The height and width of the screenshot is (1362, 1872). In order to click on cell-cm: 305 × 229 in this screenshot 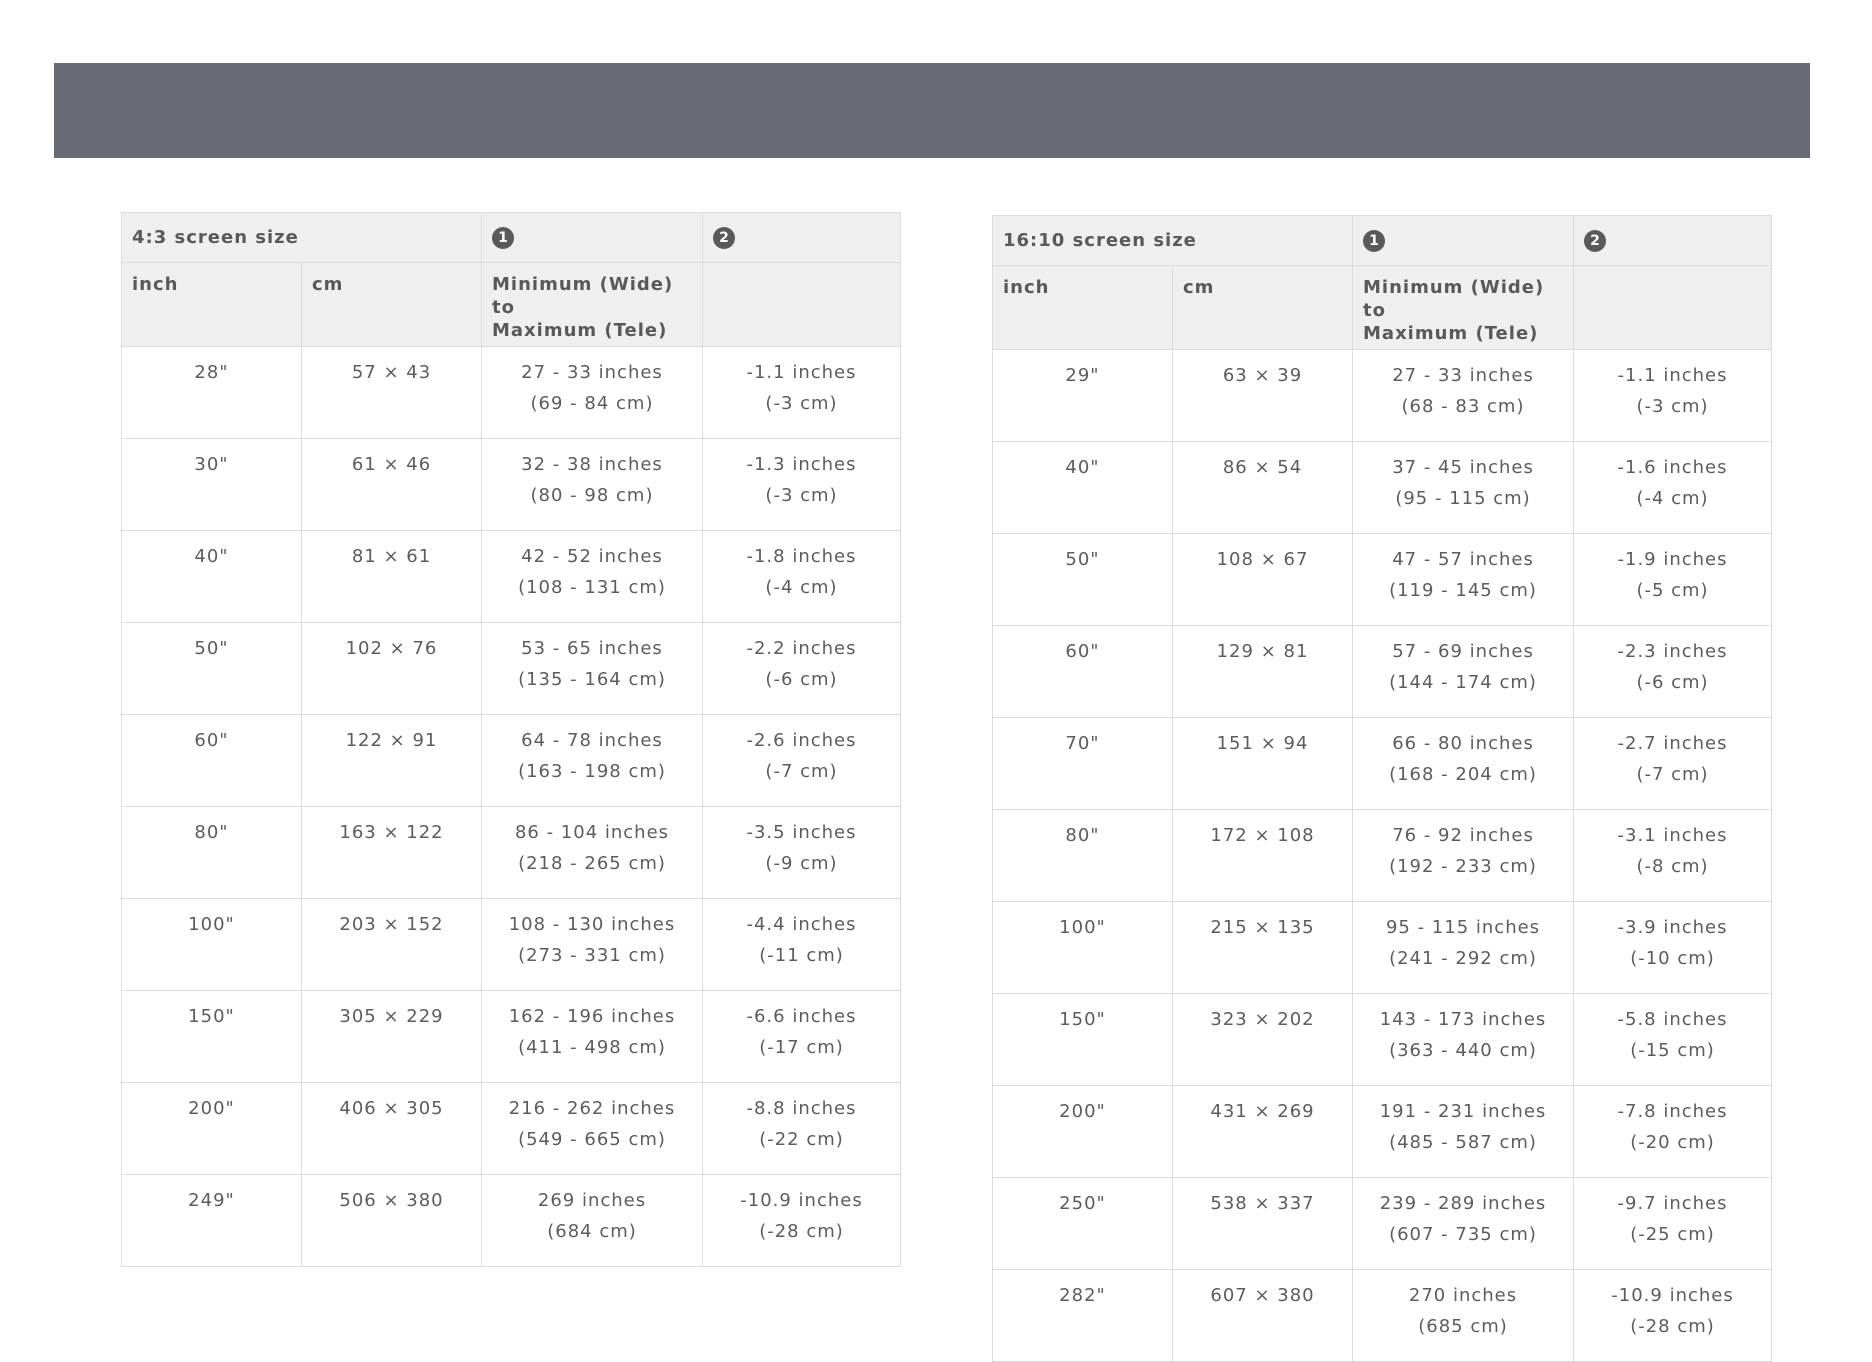, I will do `click(391, 1036)`.